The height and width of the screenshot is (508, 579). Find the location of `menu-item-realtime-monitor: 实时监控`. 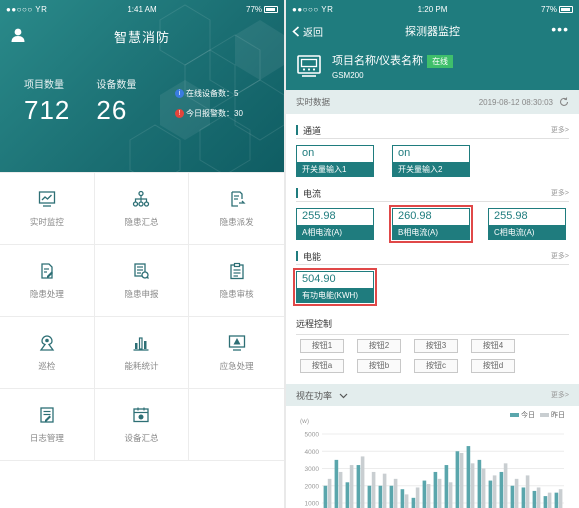

menu-item-realtime-monitor: 实时监控 is located at coordinates (47, 209).